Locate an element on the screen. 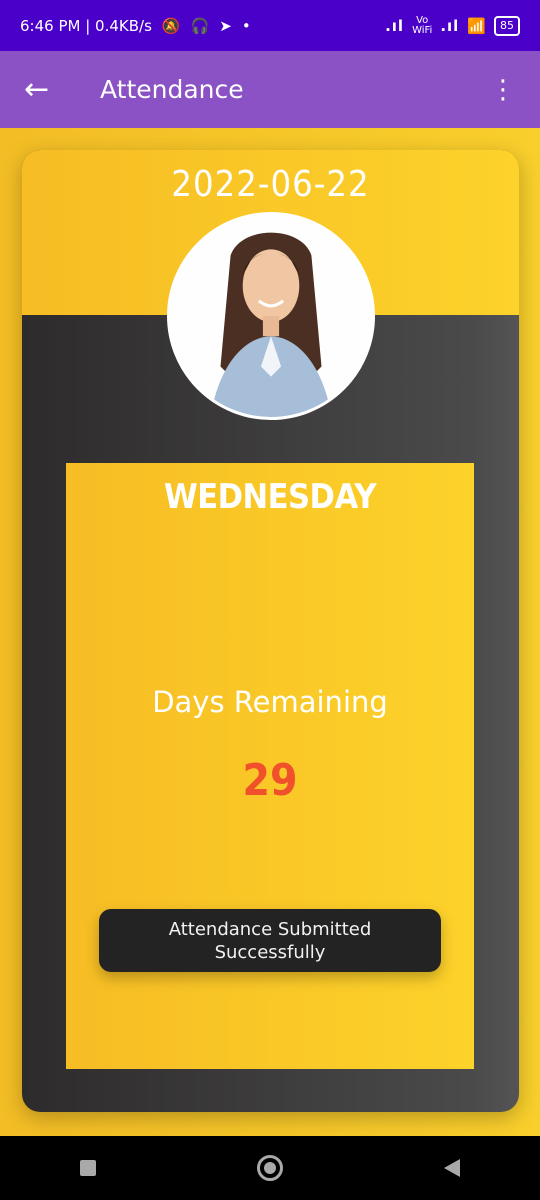 The height and width of the screenshot is (1200, 540). avatar is located at coordinates (271, 316).